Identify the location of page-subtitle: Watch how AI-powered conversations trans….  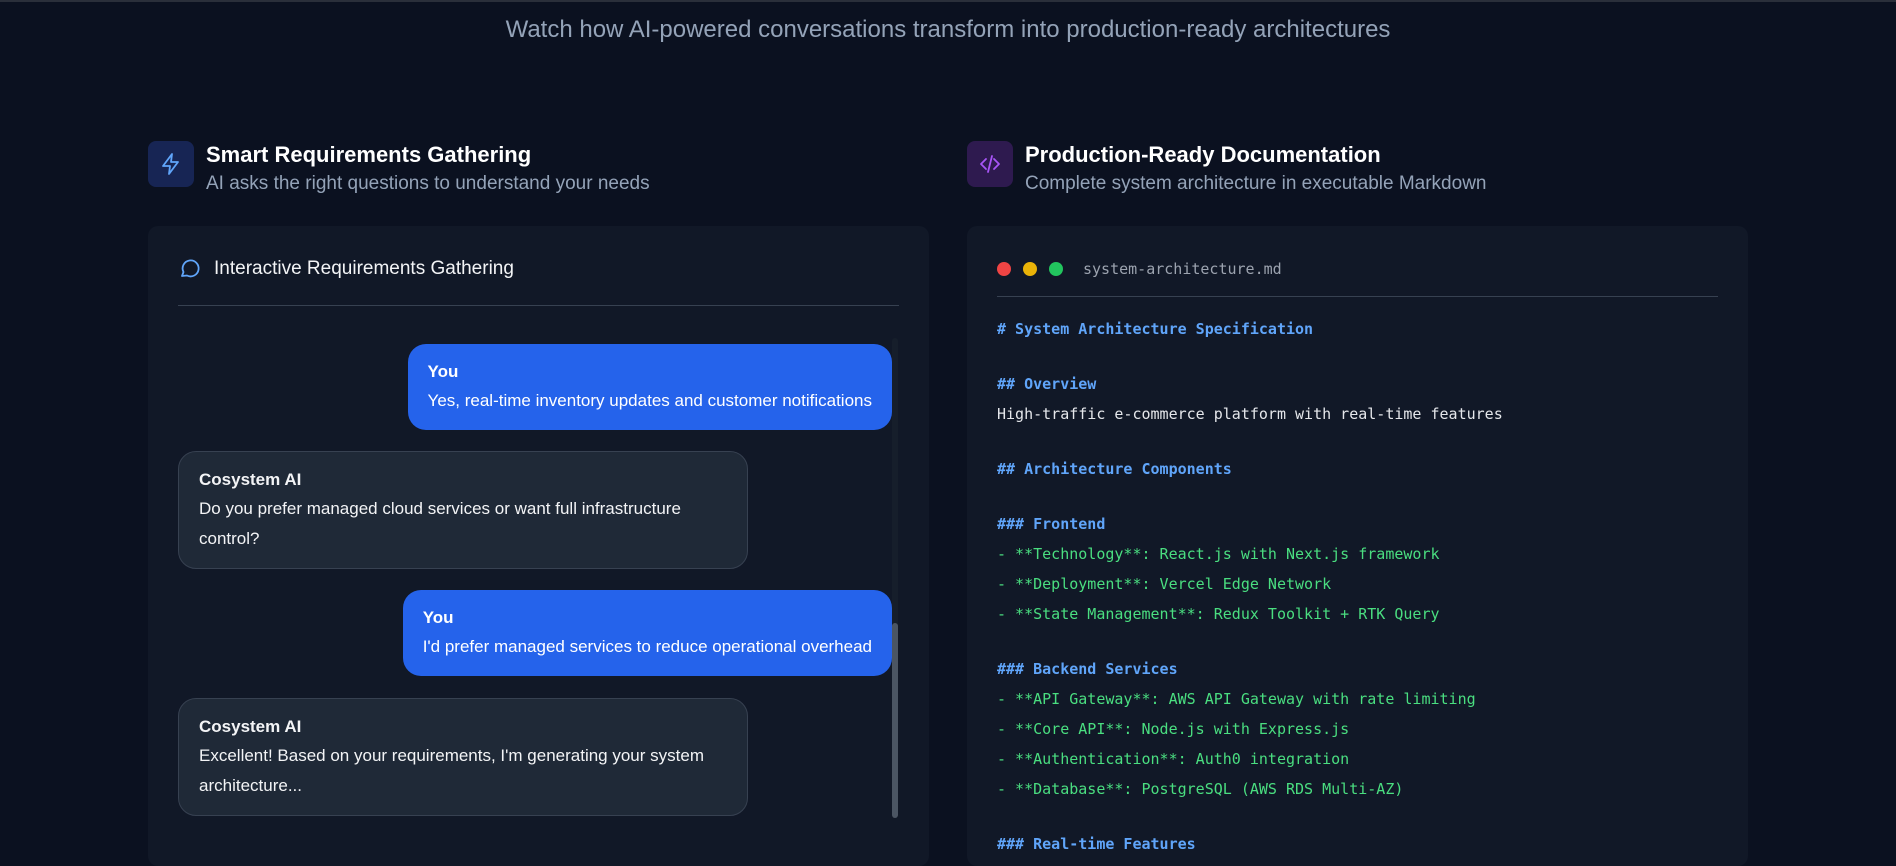
(948, 29).